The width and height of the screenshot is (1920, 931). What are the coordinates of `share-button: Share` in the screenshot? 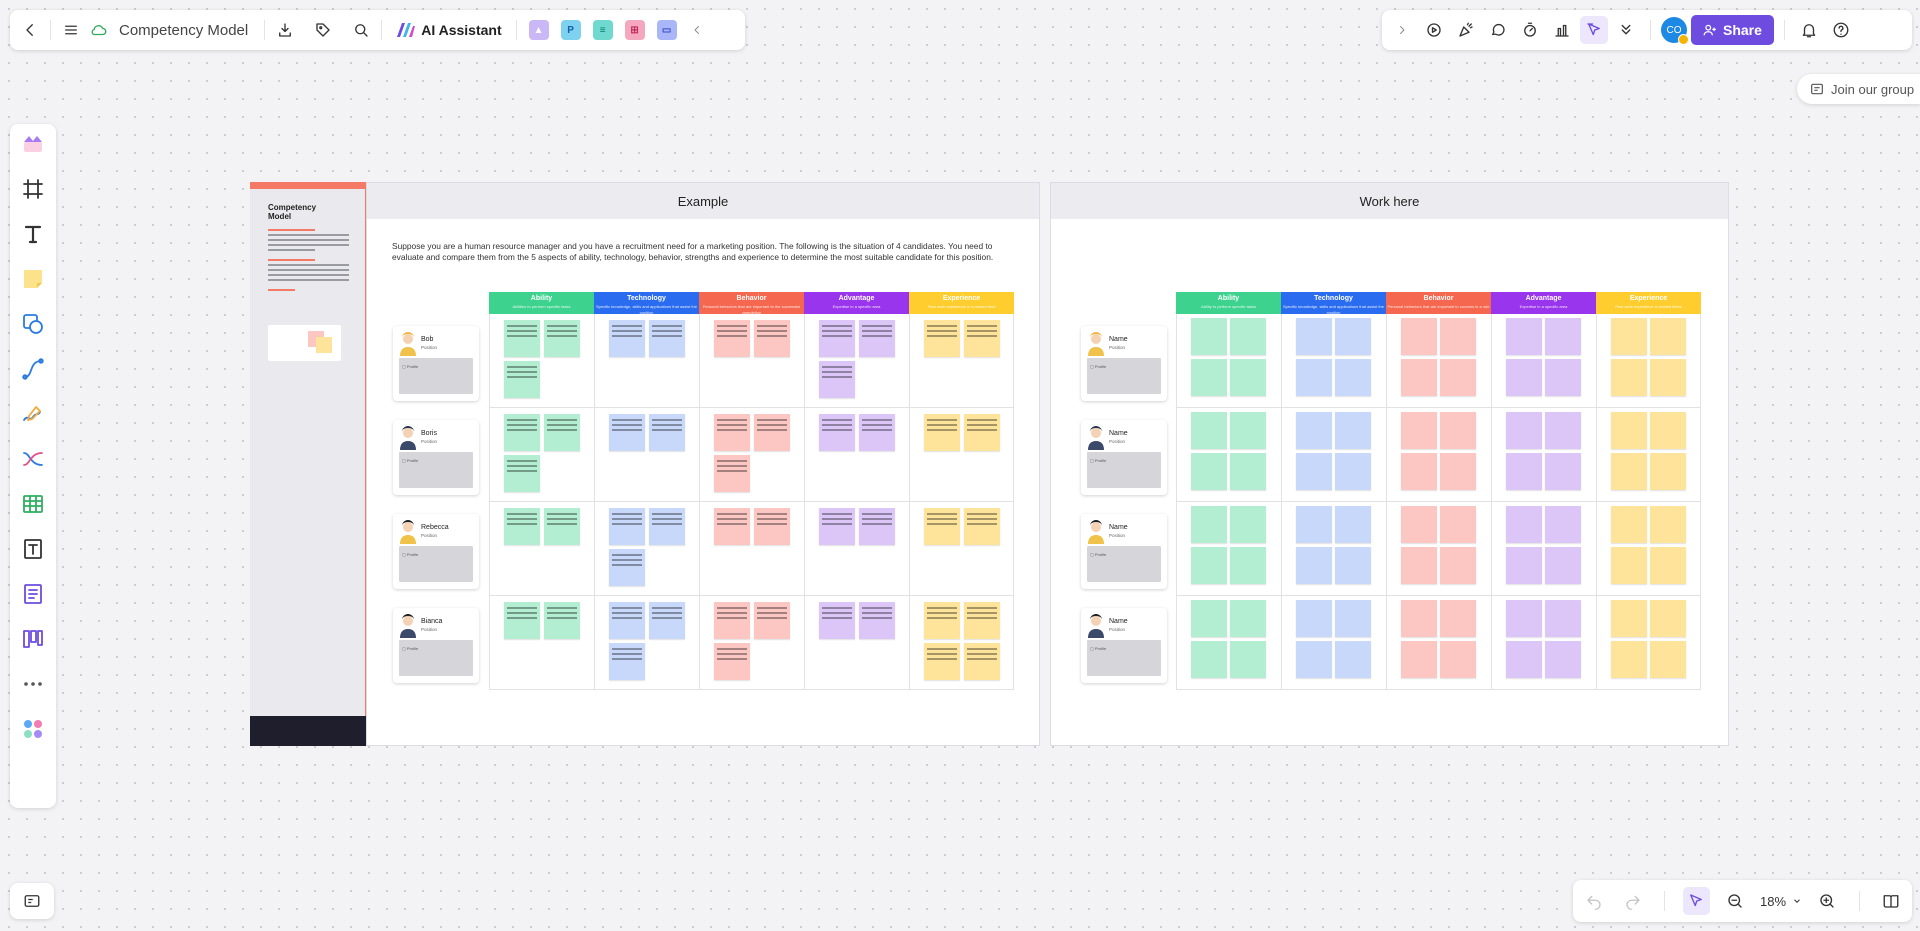 It's located at (1732, 30).